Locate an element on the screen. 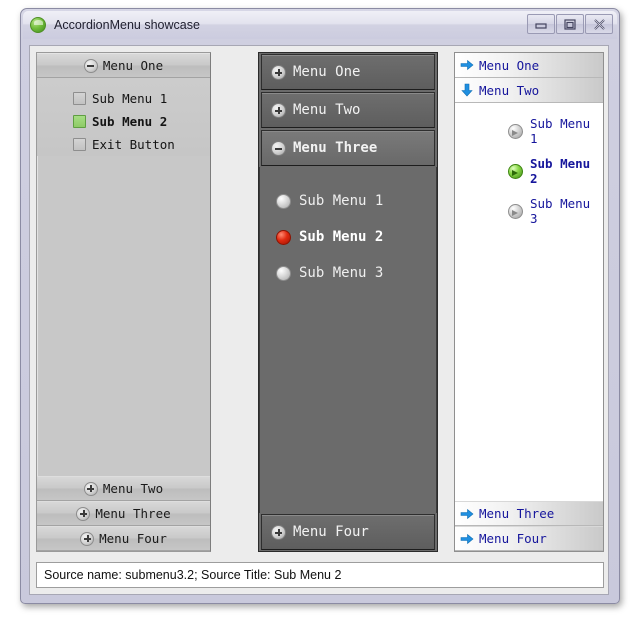  light-panel-body: Sub Menu 1 Sub Menu 2 Exit Button is located at coordinates (123, 117).